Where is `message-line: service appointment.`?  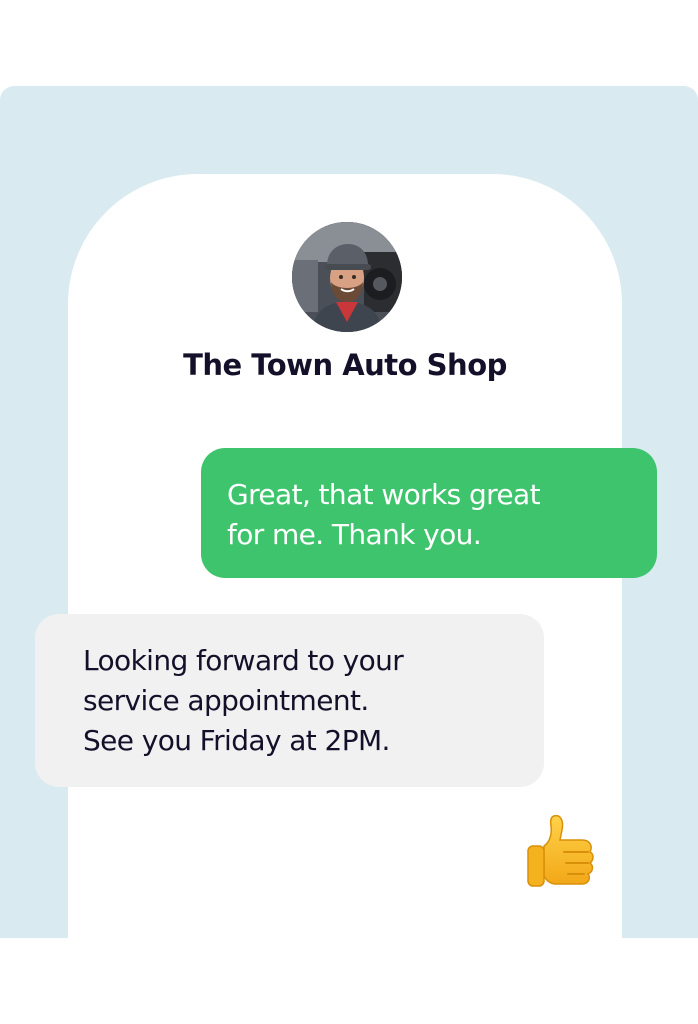
message-line: service appointment. is located at coordinates (226, 700).